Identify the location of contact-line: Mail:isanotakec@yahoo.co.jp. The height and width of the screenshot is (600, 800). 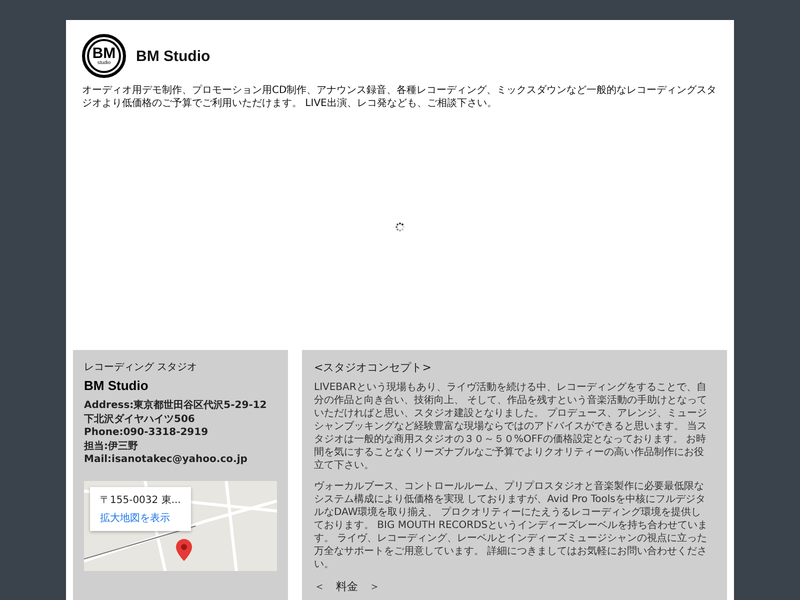
(166, 459).